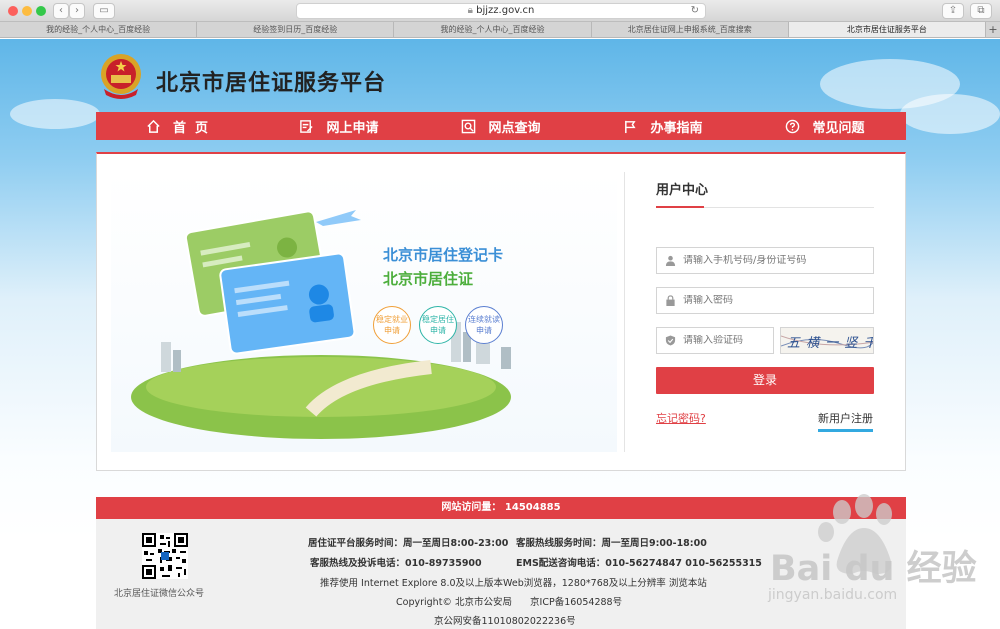 The width and height of the screenshot is (1000, 629). What do you see at coordinates (505, 621) in the screenshot?
I see `public-security-record: 京公网安备11010802022236号` at bounding box center [505, 621].